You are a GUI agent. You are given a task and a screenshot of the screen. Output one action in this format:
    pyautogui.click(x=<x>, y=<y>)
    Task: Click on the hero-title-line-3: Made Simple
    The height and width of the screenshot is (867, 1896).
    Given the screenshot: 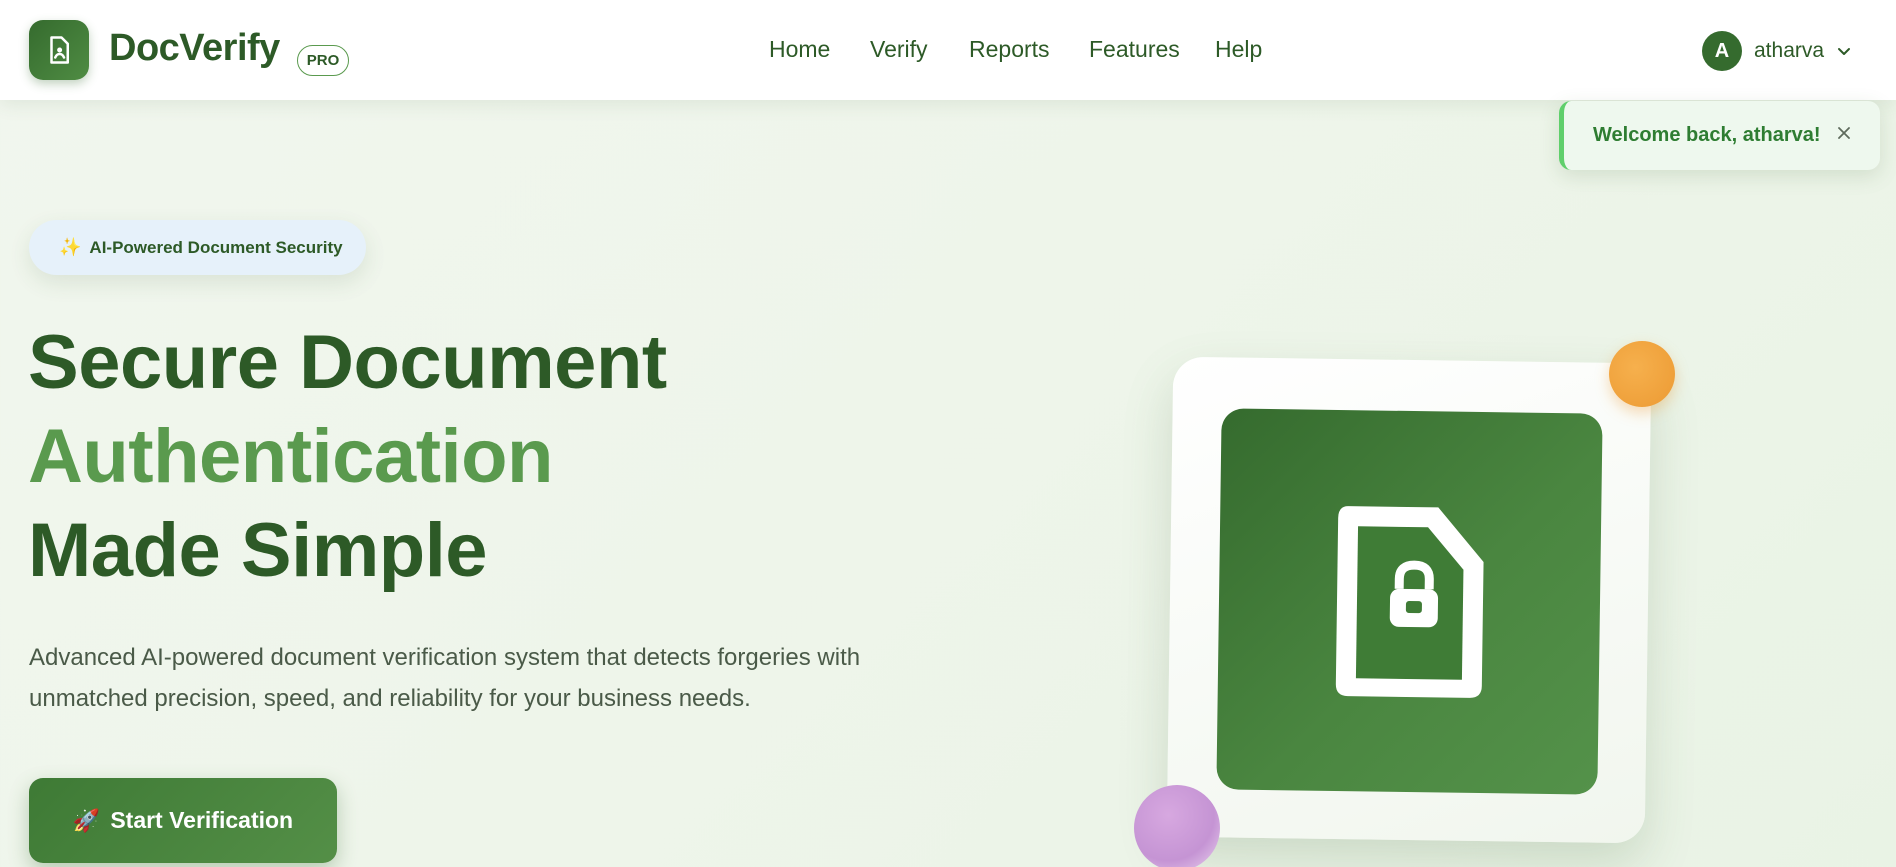 What is the action you would take?
    pyautogui.click(x=258, y=550)
    